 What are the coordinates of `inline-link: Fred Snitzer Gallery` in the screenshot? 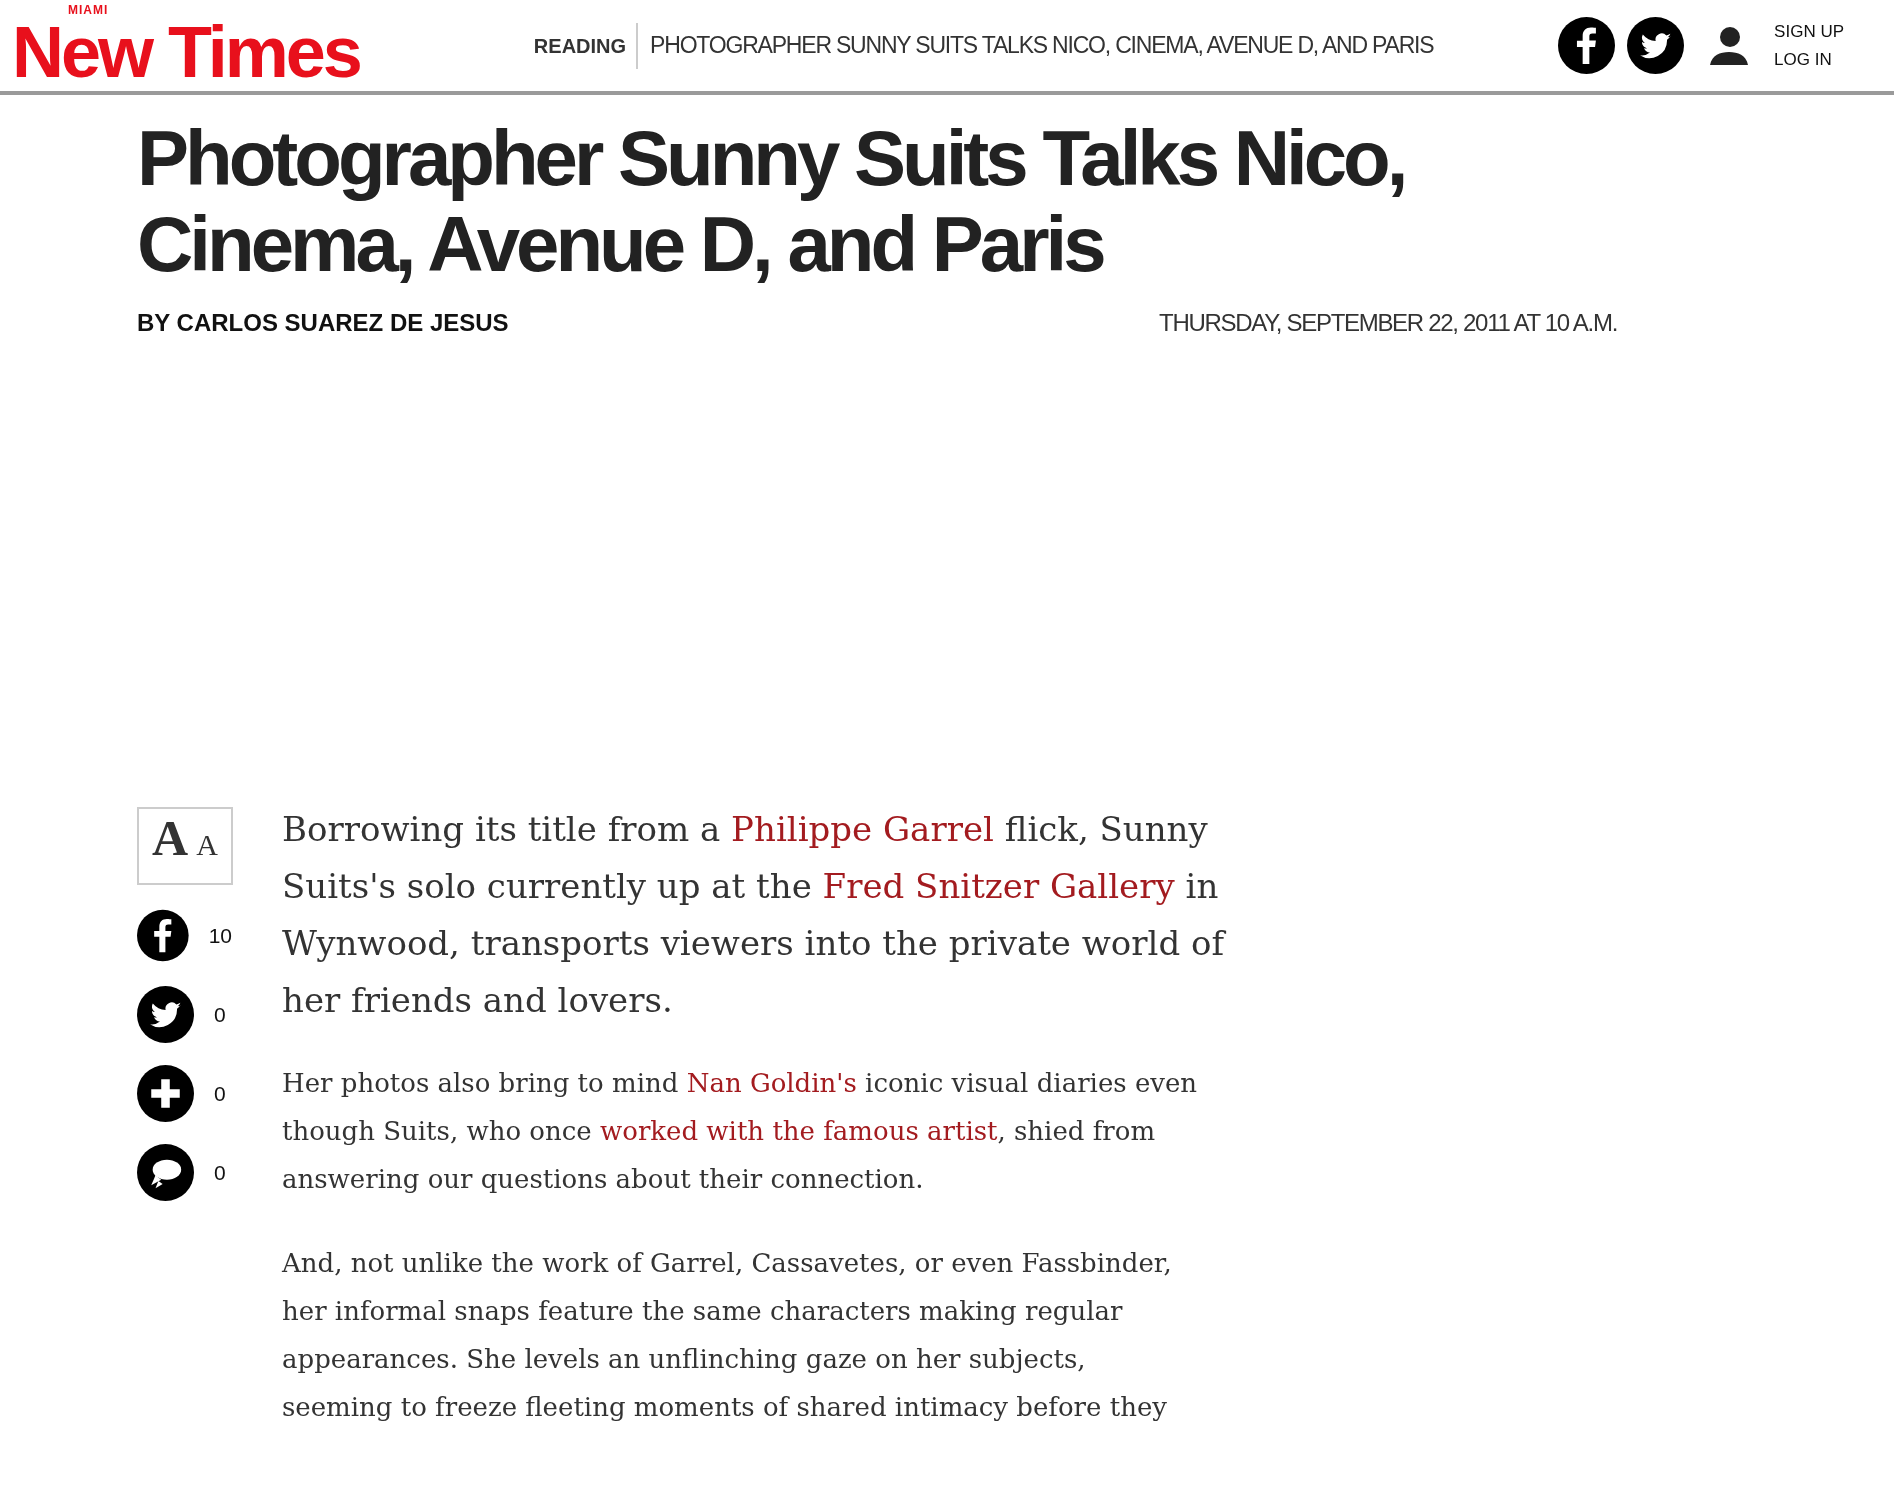 It's located at (998, 886).